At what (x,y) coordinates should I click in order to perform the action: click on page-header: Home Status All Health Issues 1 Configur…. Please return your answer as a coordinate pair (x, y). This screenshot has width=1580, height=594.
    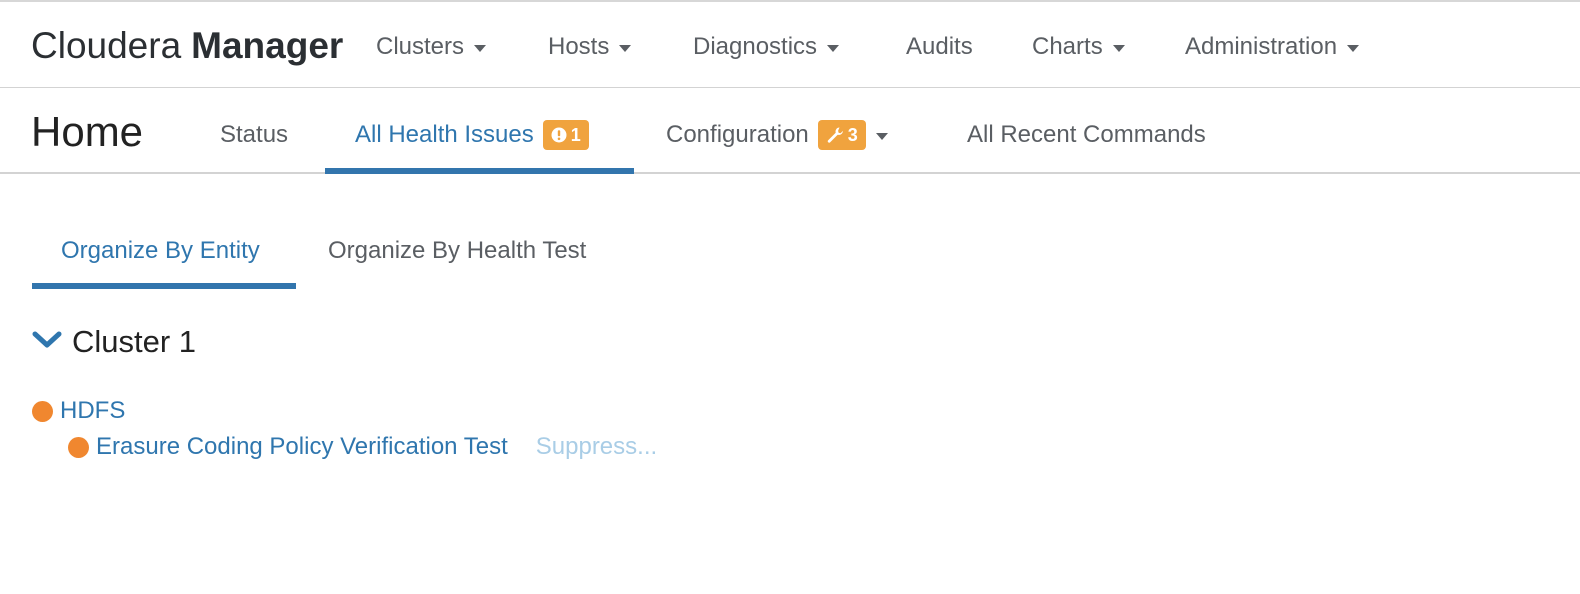
    Looking at the image, I should click on (790, 131).